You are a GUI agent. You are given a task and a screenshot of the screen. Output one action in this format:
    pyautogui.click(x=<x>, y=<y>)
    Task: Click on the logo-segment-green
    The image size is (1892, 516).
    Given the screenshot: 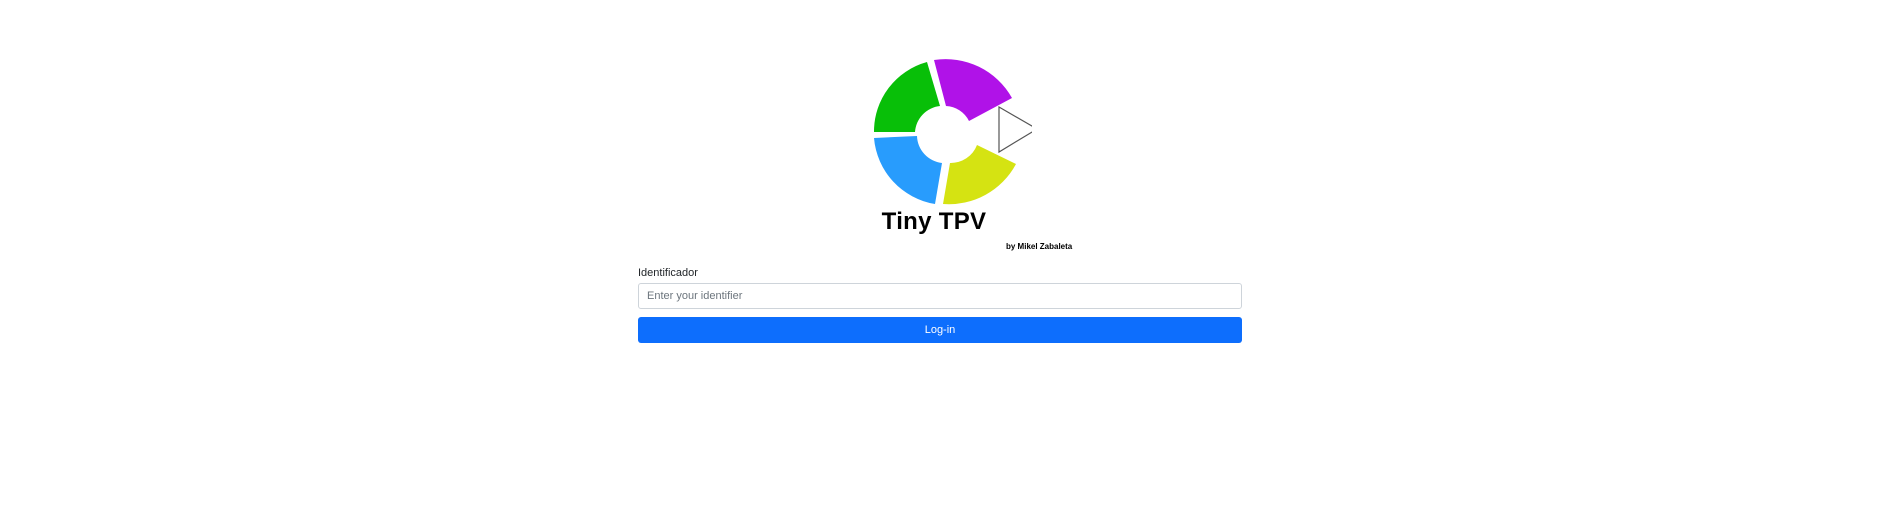 What is the action you would take?
    pyautogui.click(x=906, y=97)
    